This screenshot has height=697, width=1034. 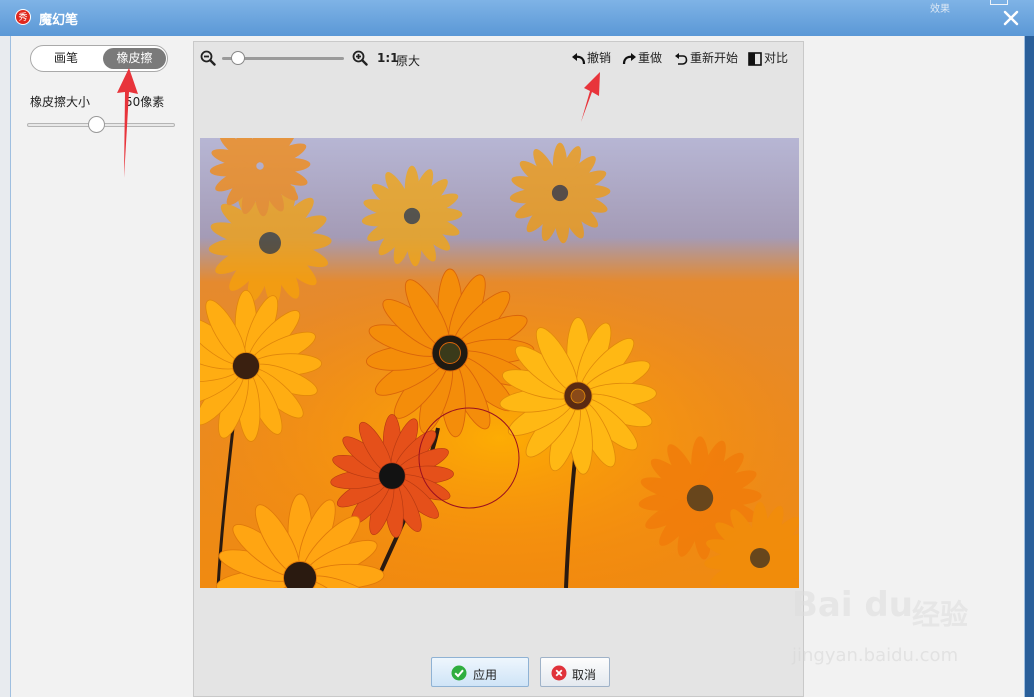 I want to click on zoom-out-button, so click(x=208, y=58).